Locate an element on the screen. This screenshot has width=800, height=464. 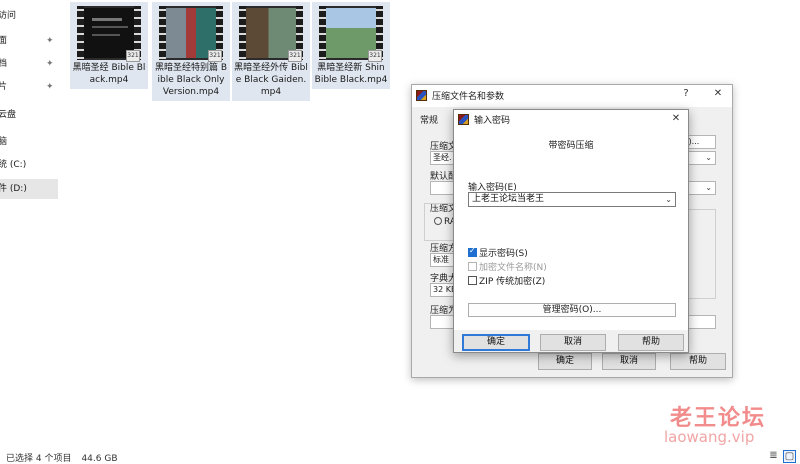
file-name: 黑暗圣经特别篇 Bible Black Only Version.mp4 is located at coordinates (191, 80).